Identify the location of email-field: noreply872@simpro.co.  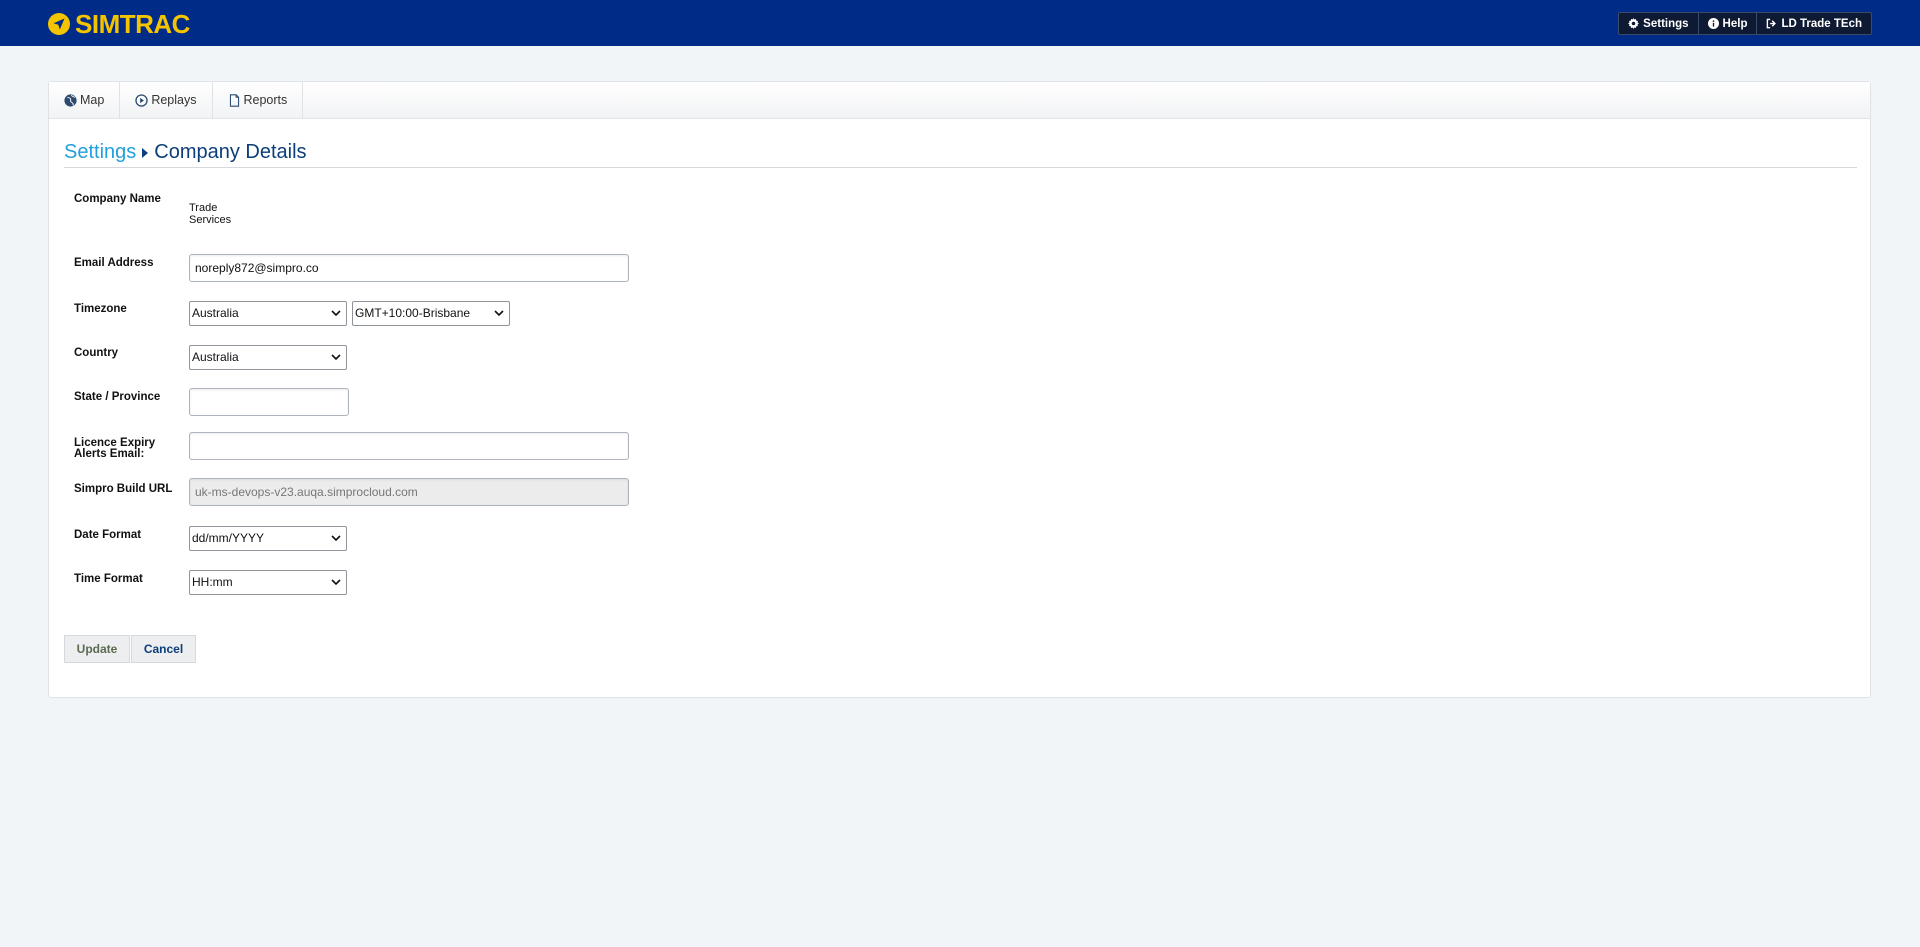
(409, 268).